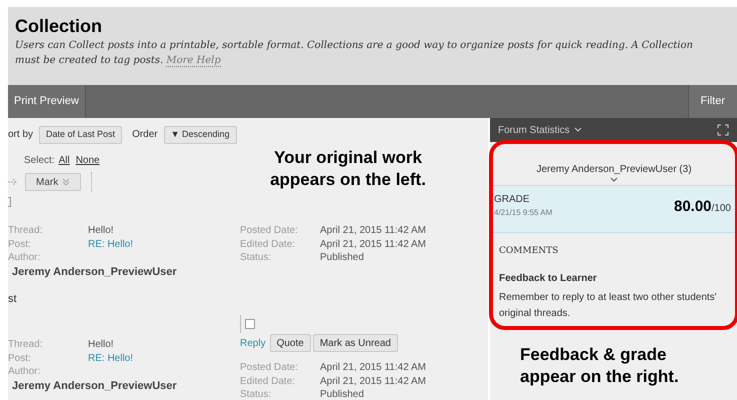  What do you see at coordinates (53, 182) in the screenshot?
I see `mark-button: Mark` at bounding box center [53, 182].